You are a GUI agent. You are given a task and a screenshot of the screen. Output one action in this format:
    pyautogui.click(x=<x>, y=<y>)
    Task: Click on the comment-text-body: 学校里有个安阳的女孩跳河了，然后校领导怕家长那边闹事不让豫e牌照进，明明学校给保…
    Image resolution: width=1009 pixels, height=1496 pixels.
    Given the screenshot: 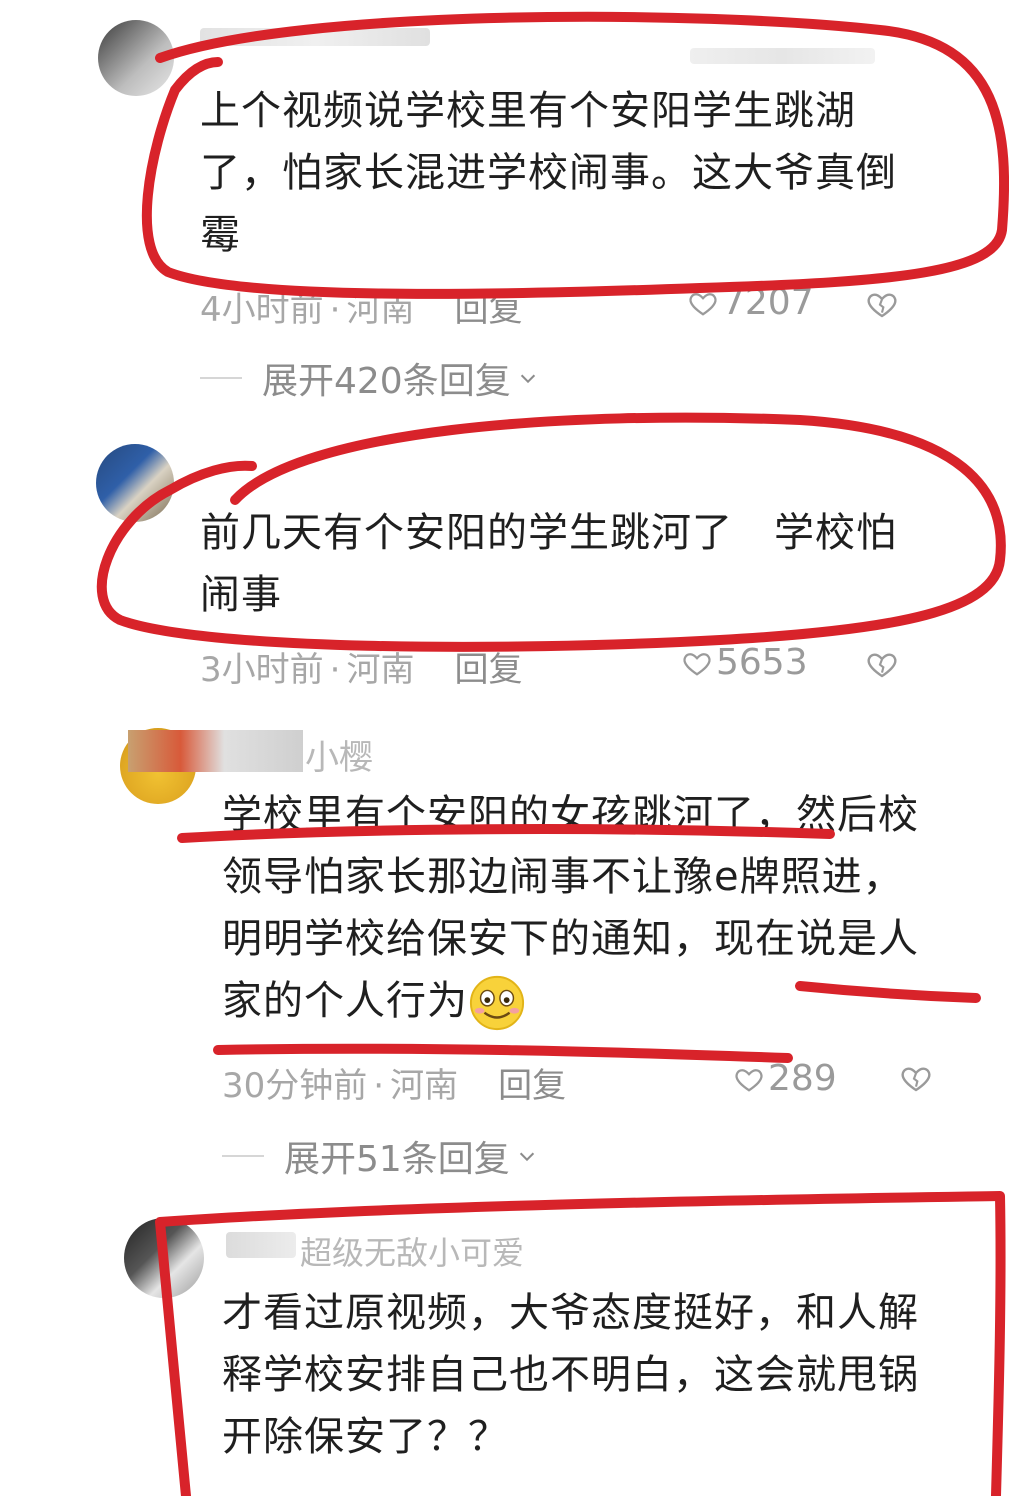 What is the action you would take?
    pyautogui.click(x=570, y=908)
    